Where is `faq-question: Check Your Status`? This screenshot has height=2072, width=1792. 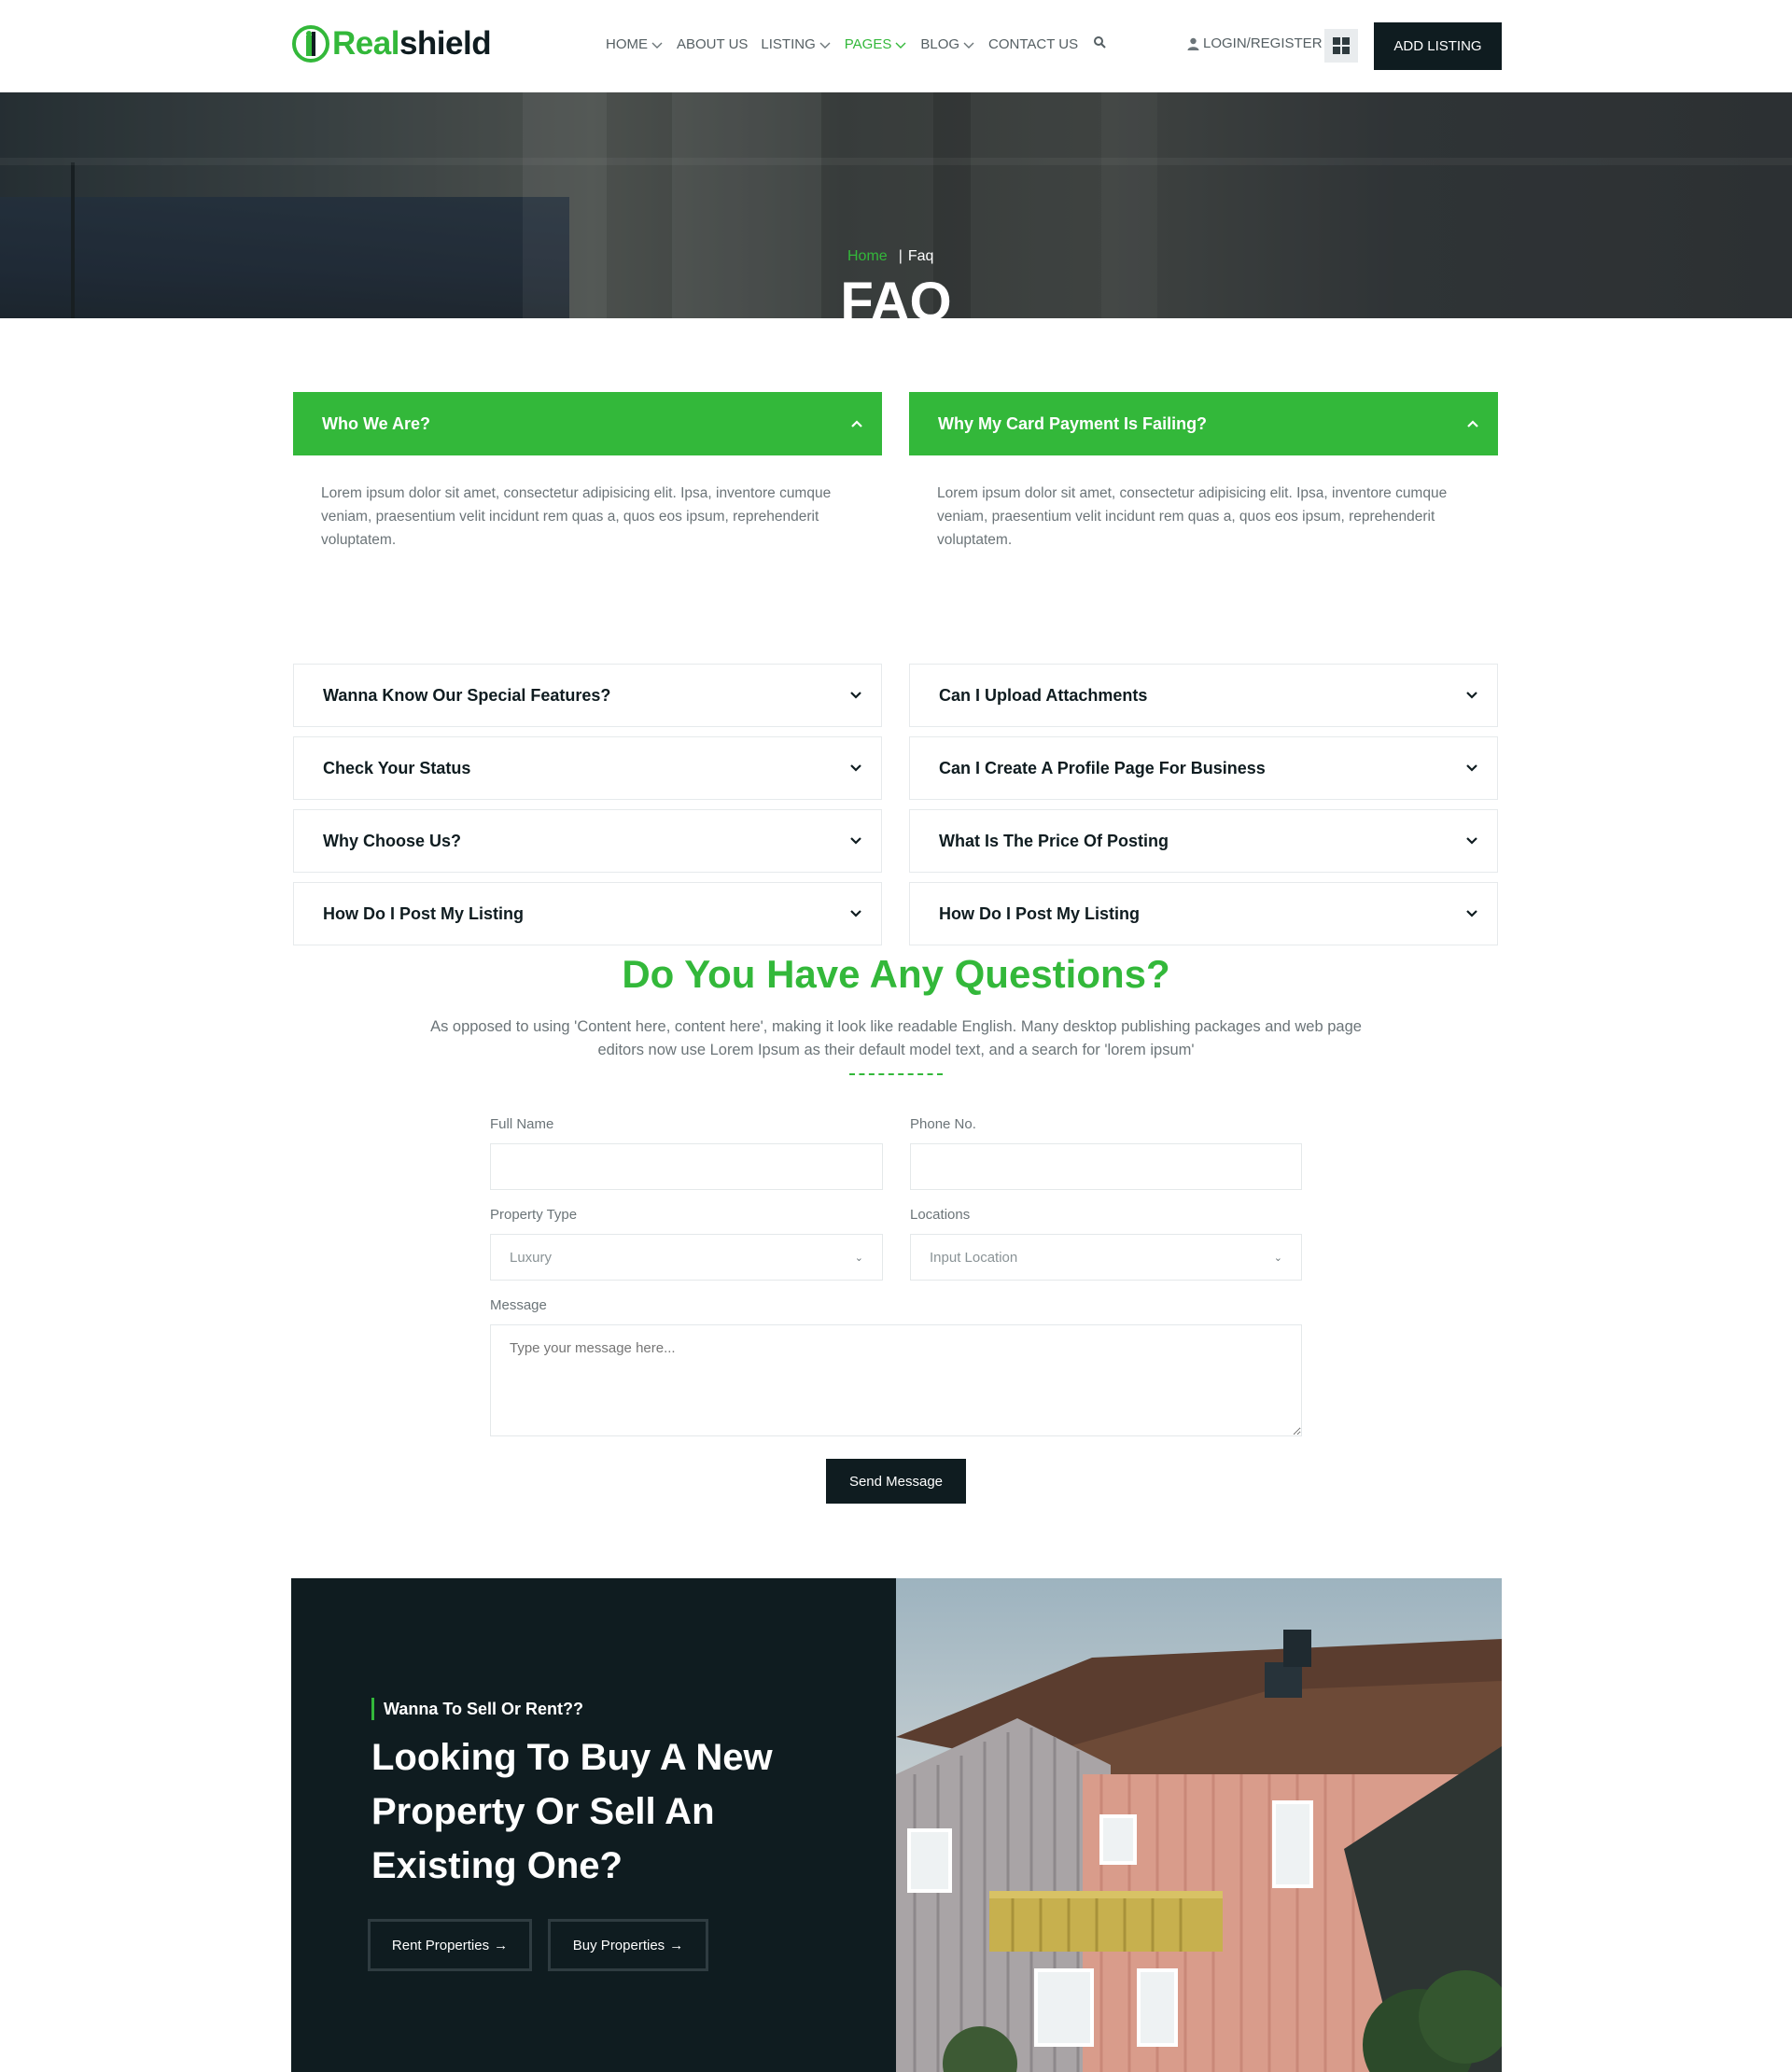 faq-question: Check Your Status is located at coordinates (397, 767).